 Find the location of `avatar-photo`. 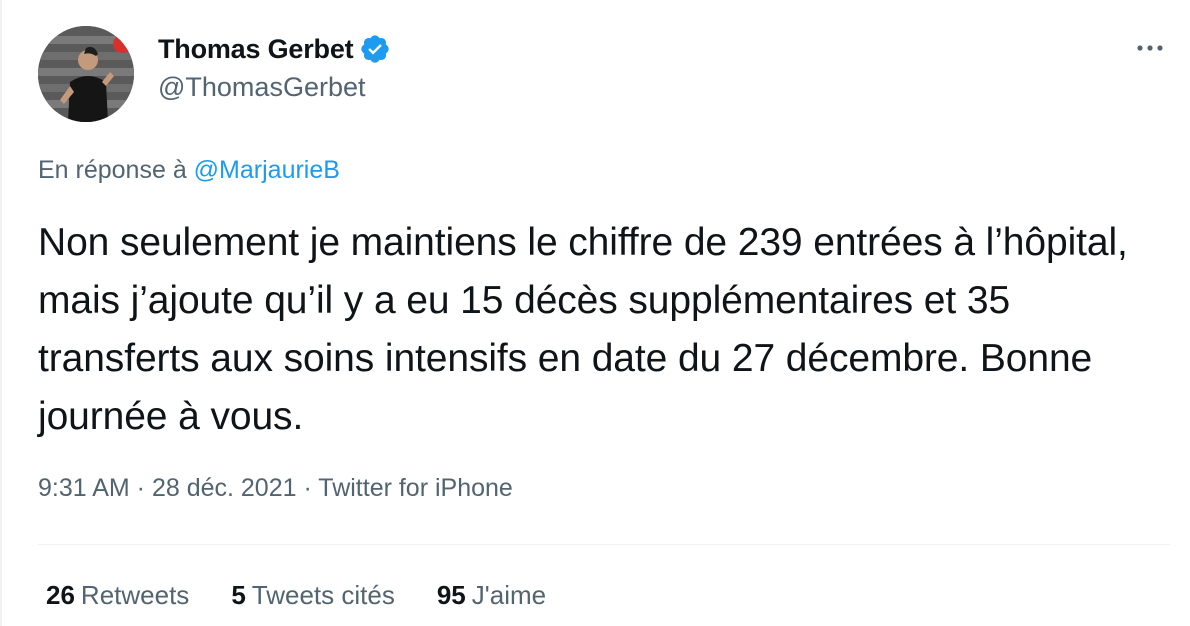

avatar-photo is located at coordinates (86, 74).